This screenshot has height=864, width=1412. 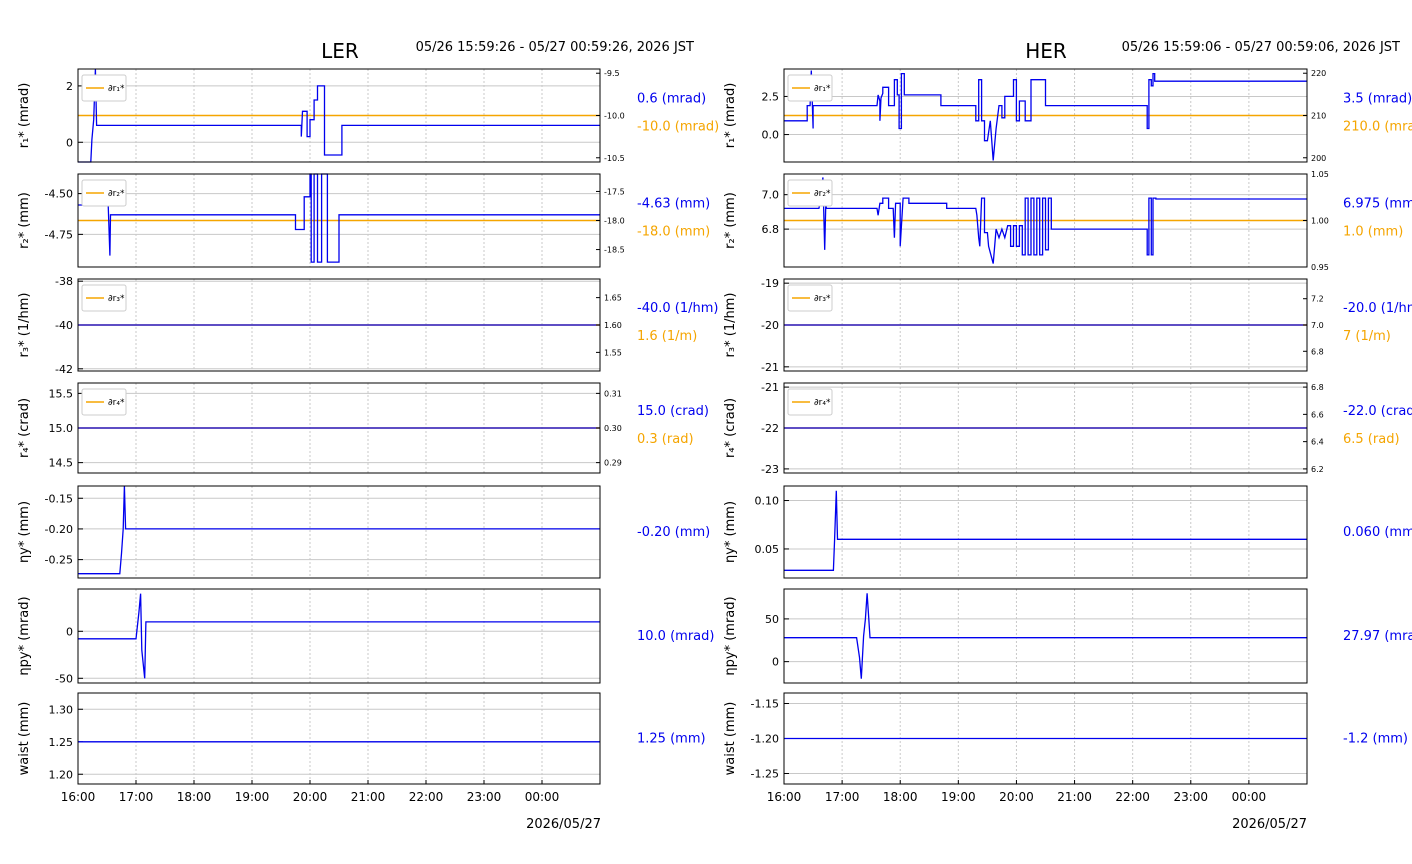 What do you see at coordinates (730, 220) in the screenshot?
I see `y-axis-label: r₂* (mm)` at bounding box center [730, 220].